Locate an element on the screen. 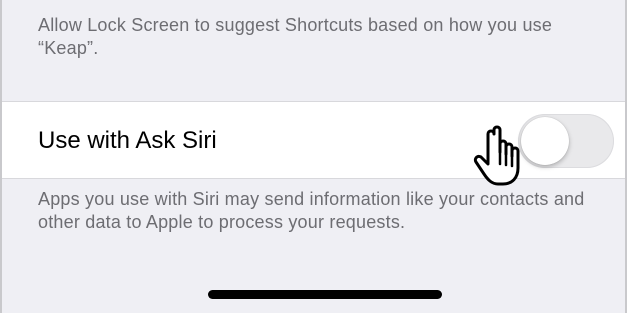 The height and width of the screenshot is (313, 627). hand-pointer-icon is located at coordinates (503, 157).